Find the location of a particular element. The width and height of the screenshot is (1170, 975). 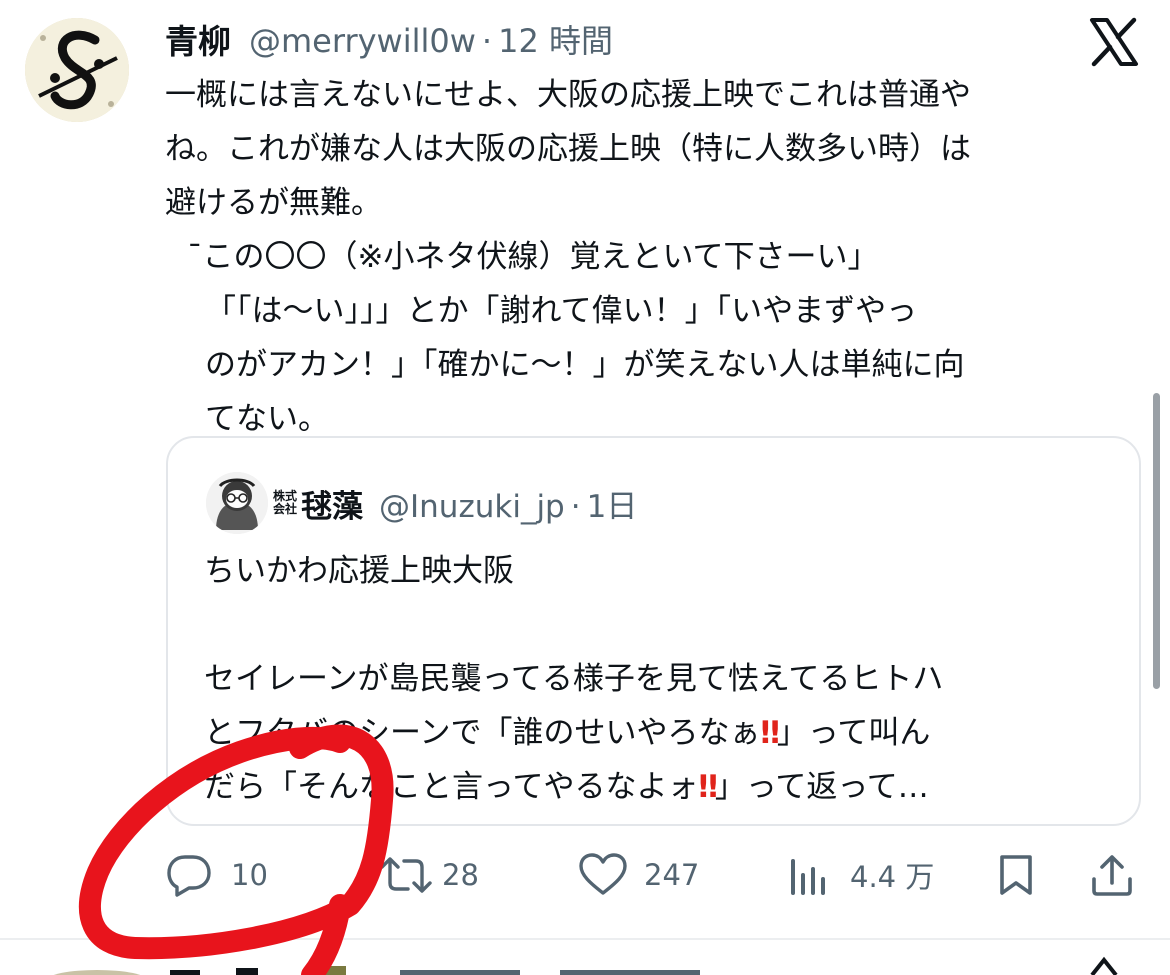

retweet-button: 28 is located at coordinates (428, 875).